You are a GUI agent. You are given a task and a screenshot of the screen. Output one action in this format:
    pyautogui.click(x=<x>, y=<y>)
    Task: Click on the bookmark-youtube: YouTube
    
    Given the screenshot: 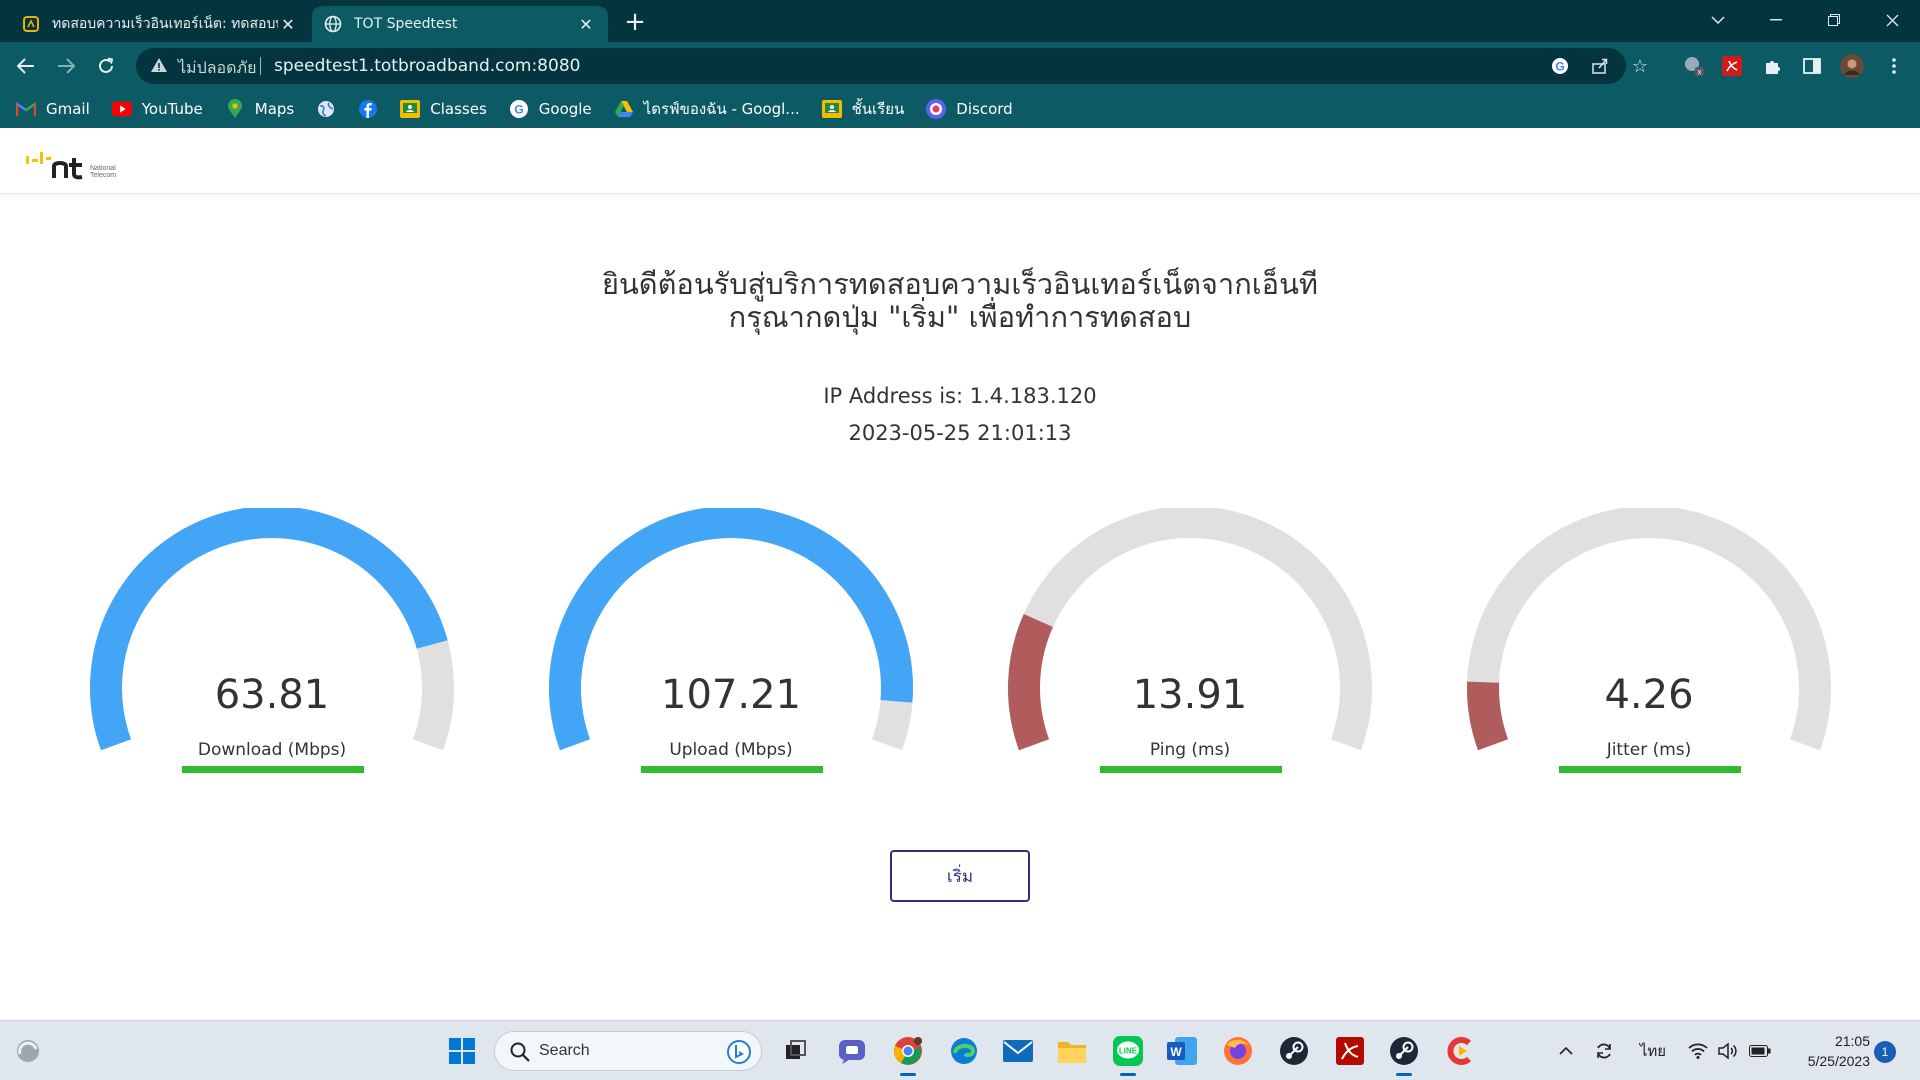 What is the action you would take?
    pyautogui.click(x=157, y=109)
    